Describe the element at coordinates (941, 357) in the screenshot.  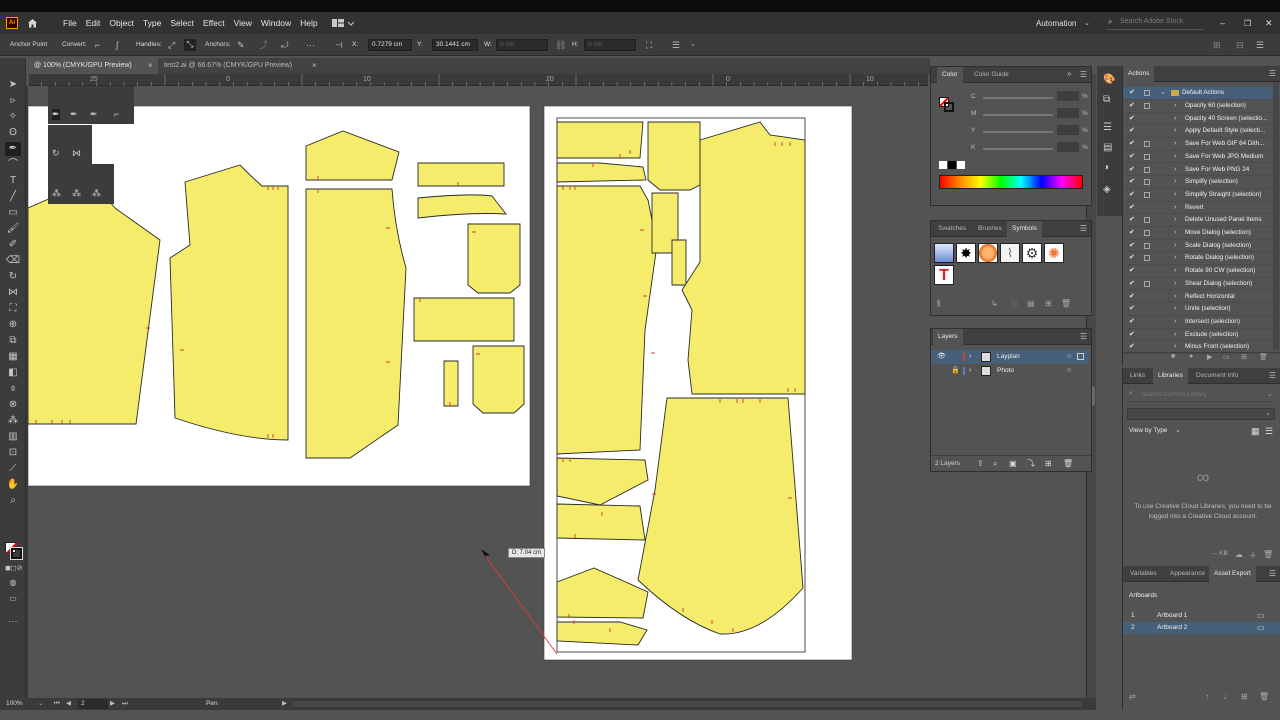
I see `visibility-eye-icon: 👁` at that location.